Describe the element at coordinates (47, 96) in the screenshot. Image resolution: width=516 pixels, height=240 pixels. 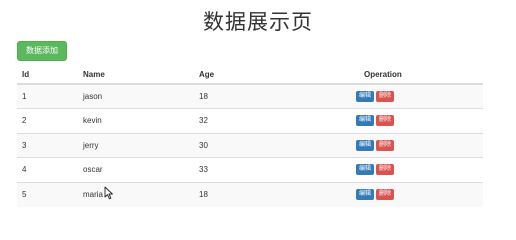
I see `cell-id: 1` at that location.